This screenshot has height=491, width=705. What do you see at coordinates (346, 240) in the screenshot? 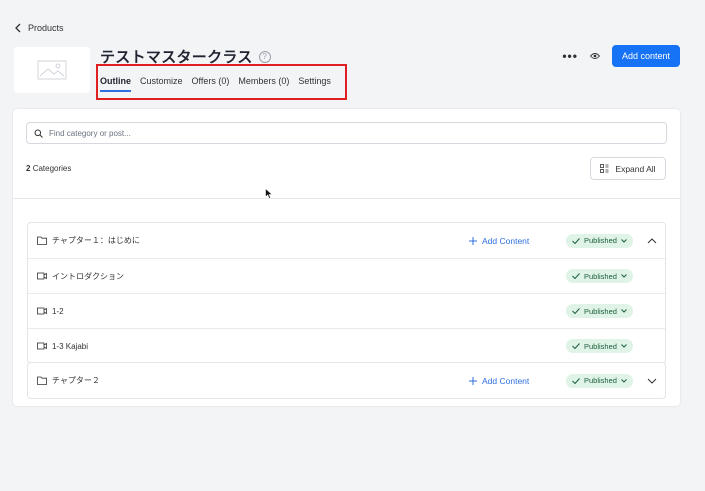
I see `category-row: チャプター１：はじめに Add Content Published` at bounding box center [346, 240].